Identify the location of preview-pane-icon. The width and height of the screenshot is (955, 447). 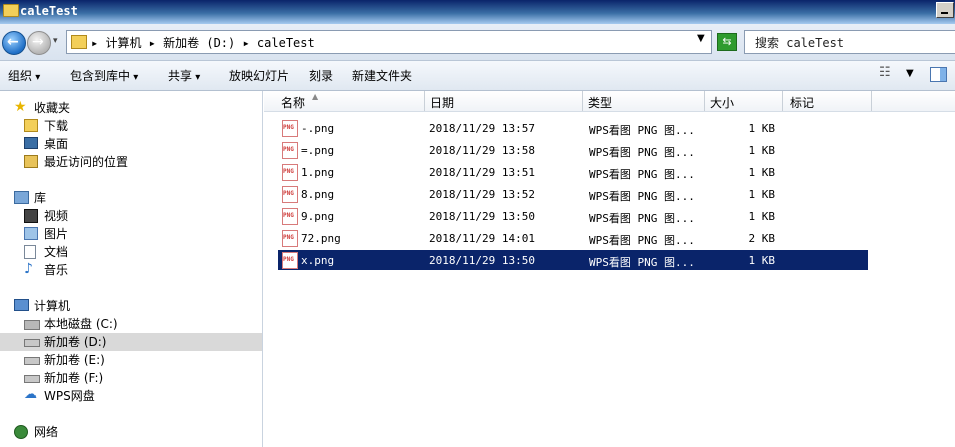
(938, 74).